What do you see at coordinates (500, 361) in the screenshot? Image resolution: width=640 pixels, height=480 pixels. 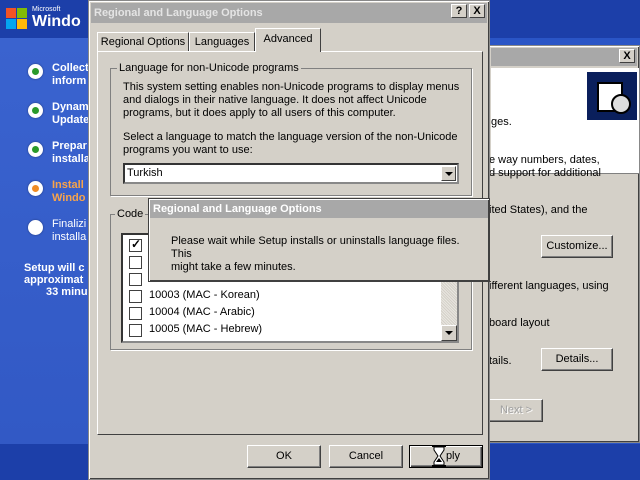 I see `description-text: tails.` at bounding box center [500, 361].